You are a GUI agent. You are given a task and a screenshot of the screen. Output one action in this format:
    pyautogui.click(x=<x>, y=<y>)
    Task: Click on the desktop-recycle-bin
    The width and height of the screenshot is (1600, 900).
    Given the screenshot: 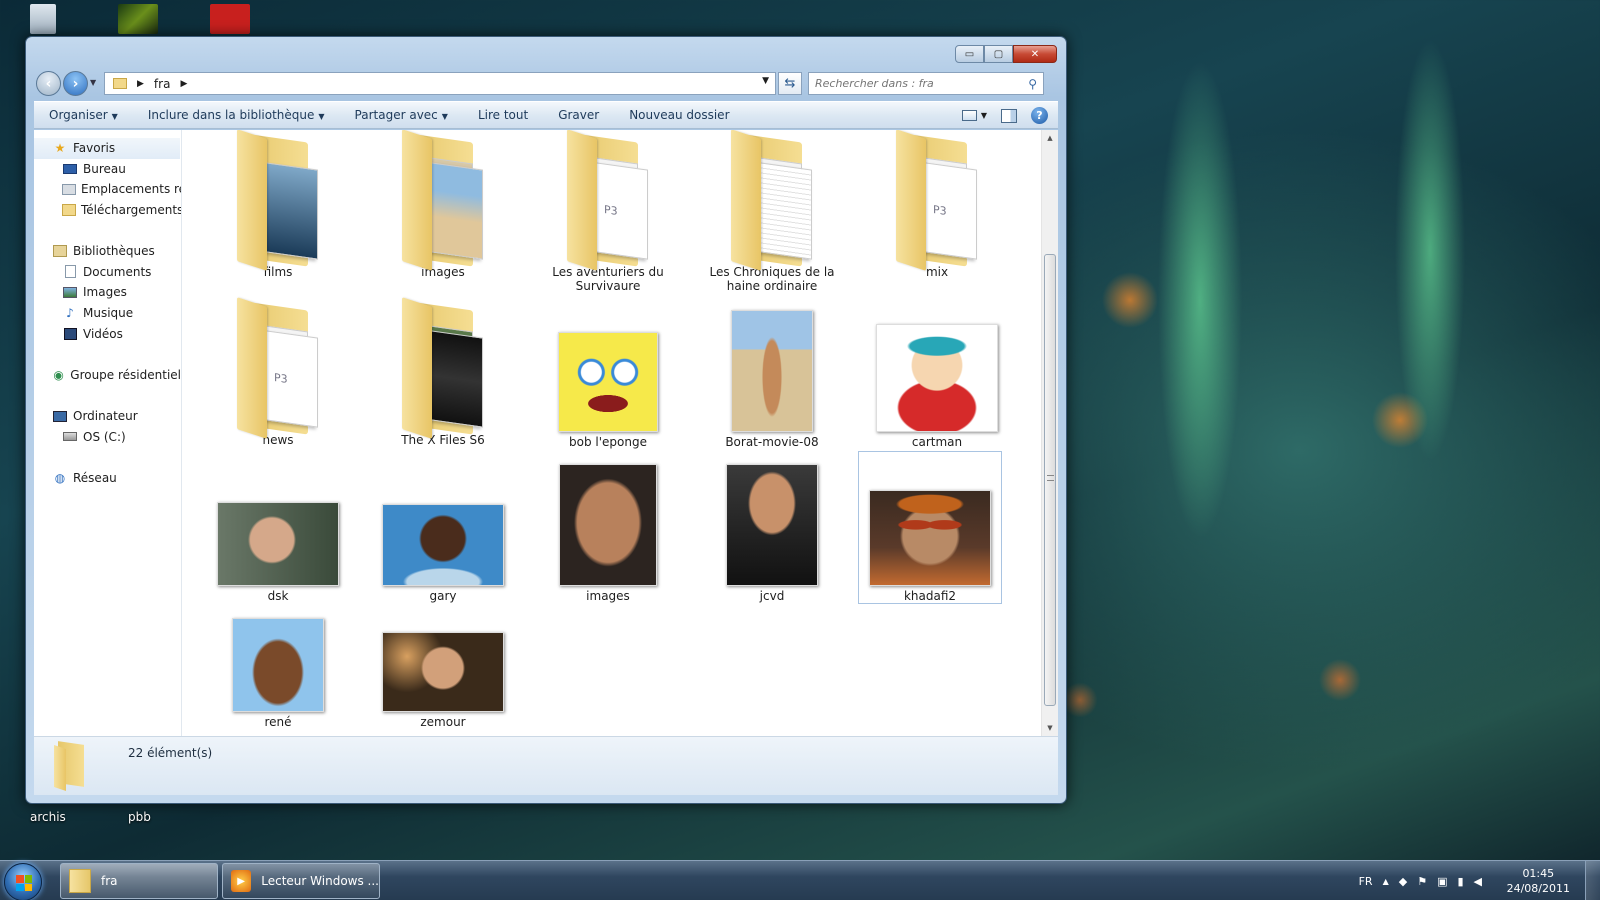 What is the action you would take?
    pyautogui.click(x=43, y=19)
    